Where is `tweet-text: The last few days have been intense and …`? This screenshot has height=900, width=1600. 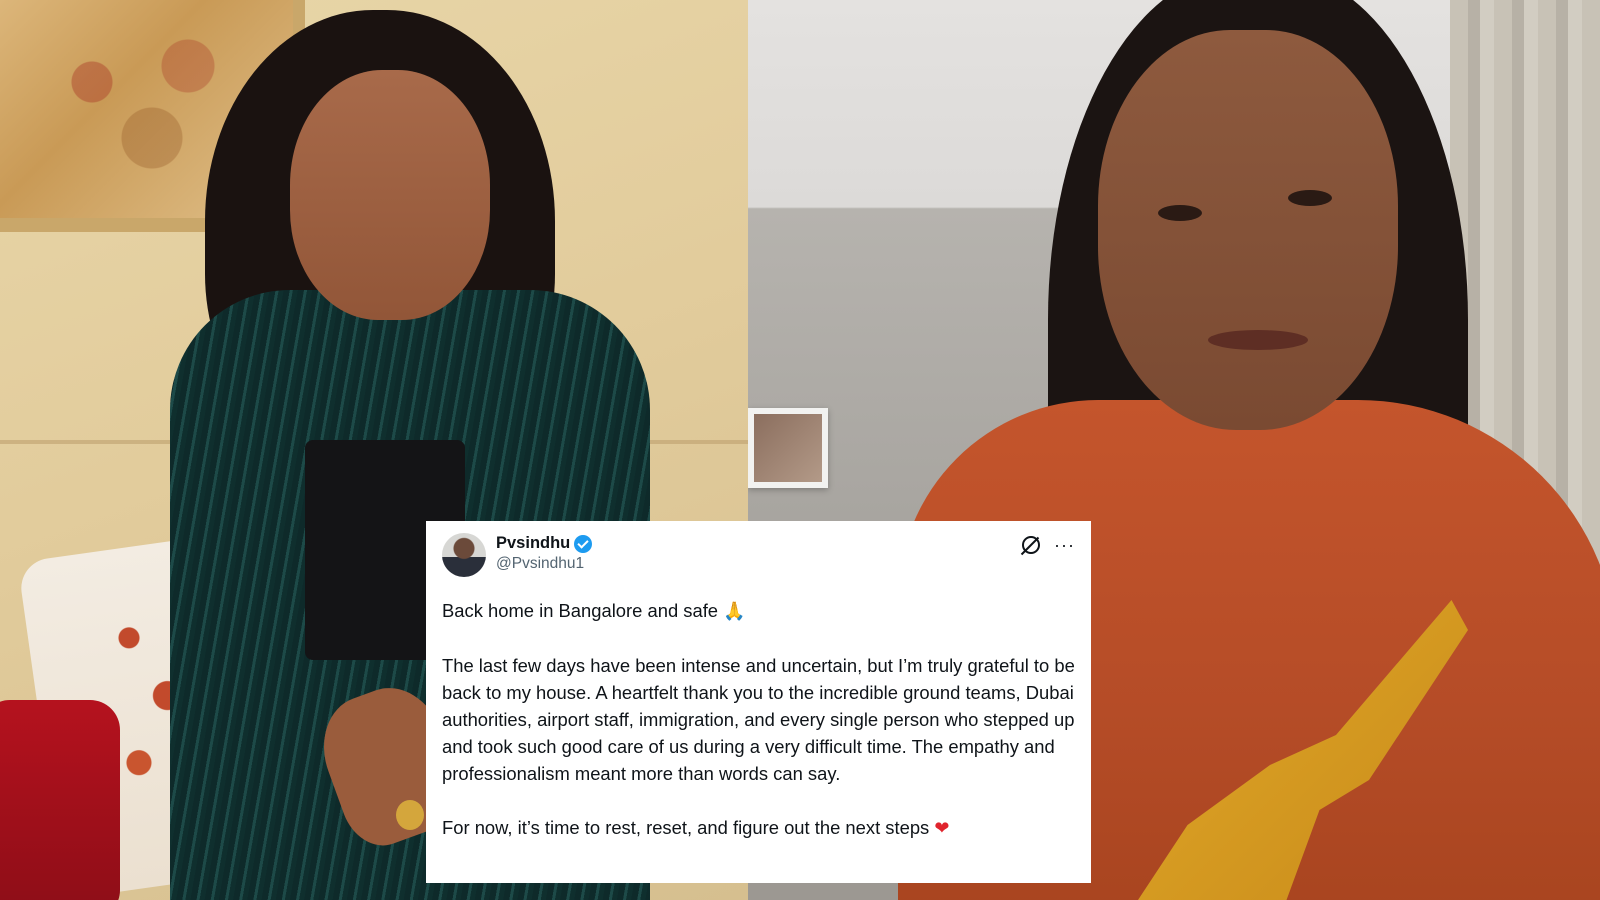 tweet-text: The last few days have been intense and … is located at coordinates (758, 719).